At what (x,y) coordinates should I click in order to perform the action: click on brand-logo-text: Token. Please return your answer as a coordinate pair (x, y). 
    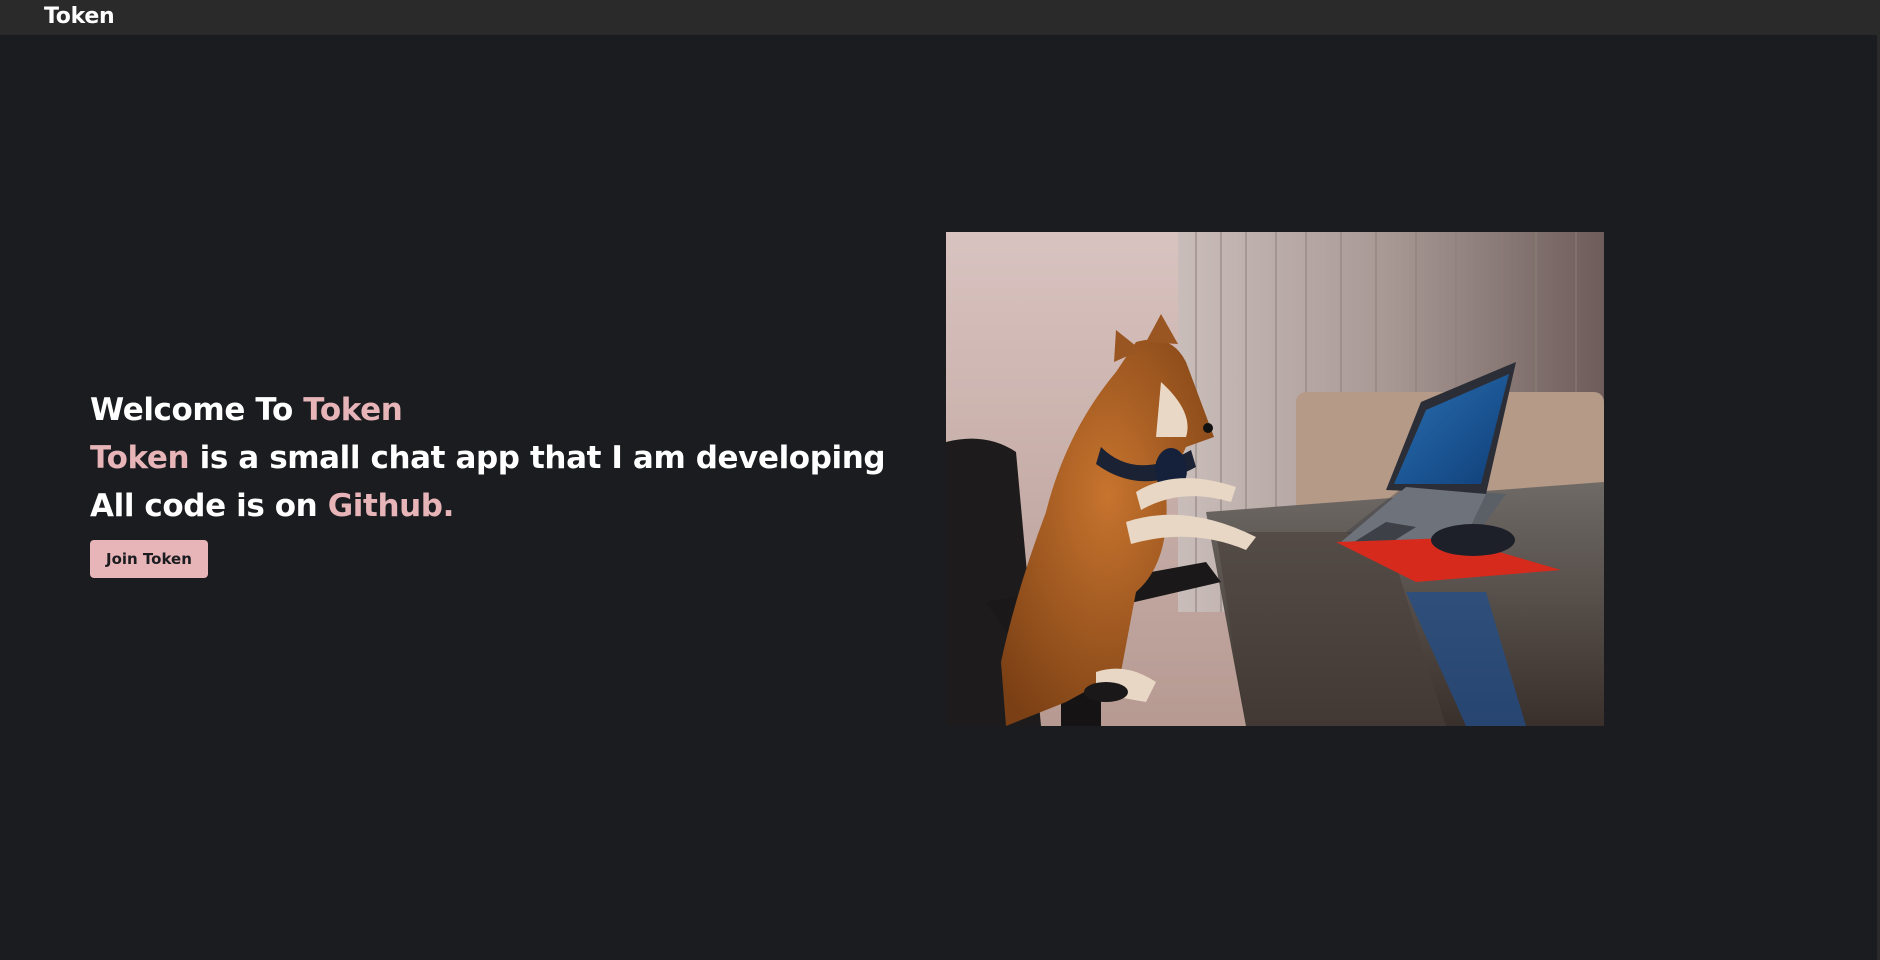
    Looking at the image, I should click on (79, 16).